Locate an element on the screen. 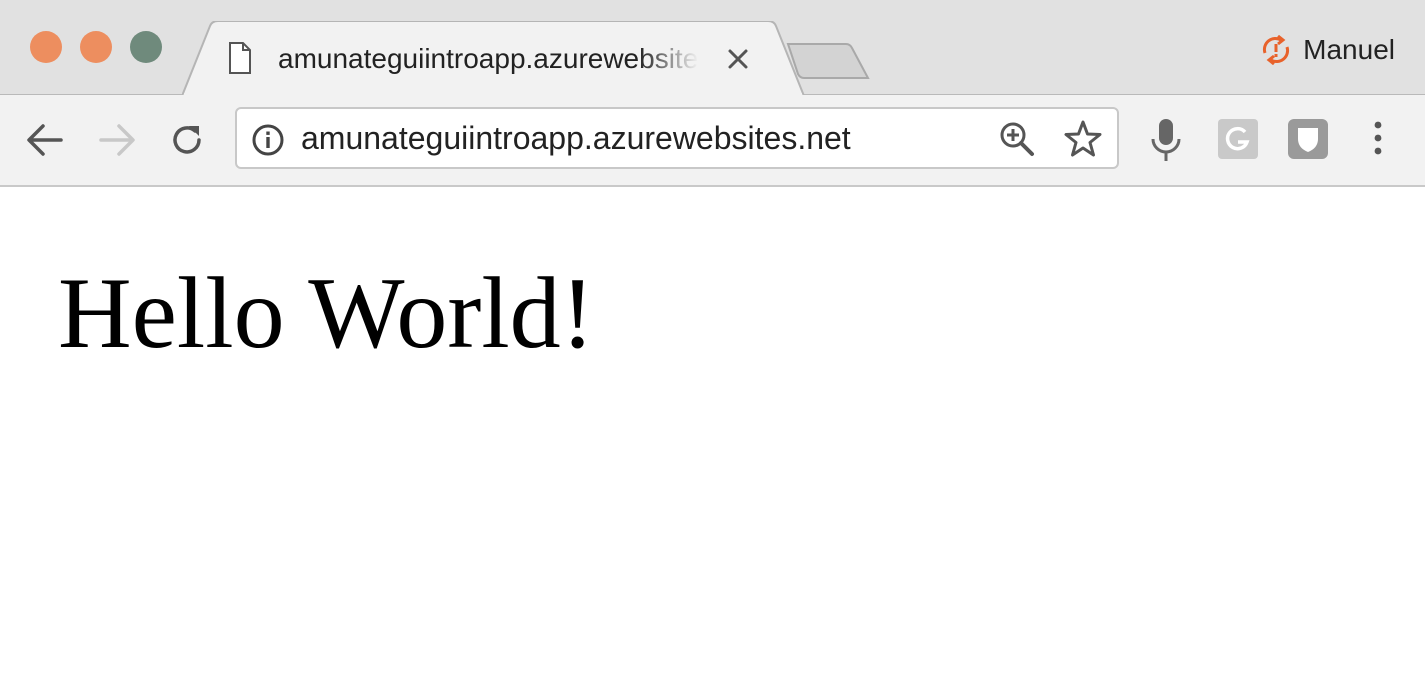 This screenshot has height=687, width=1425. menu-icon is located at coordinates (1378, 141).